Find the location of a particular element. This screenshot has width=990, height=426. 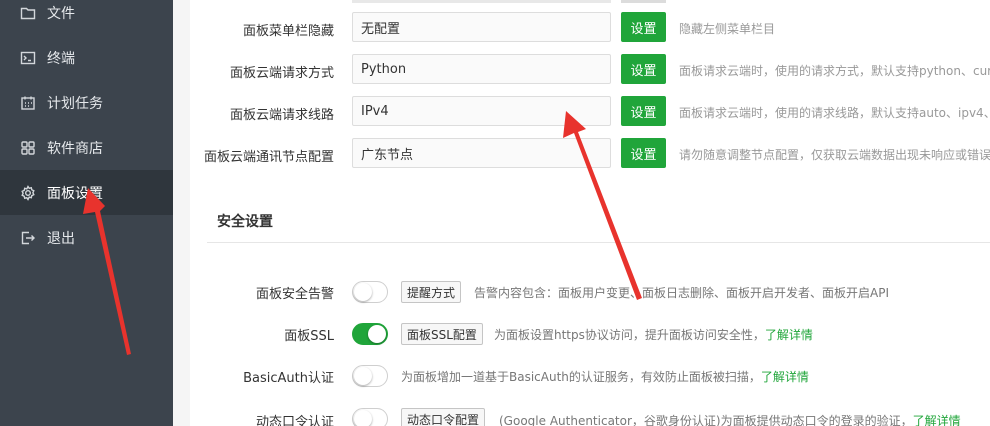

request-line-field: IPv4 is located at coordinates (481, 111).